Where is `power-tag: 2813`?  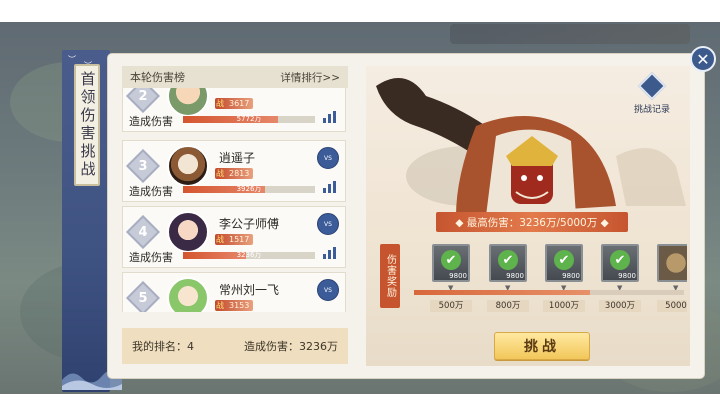
power-tag: 2813 is located at coordinates (234, 173).